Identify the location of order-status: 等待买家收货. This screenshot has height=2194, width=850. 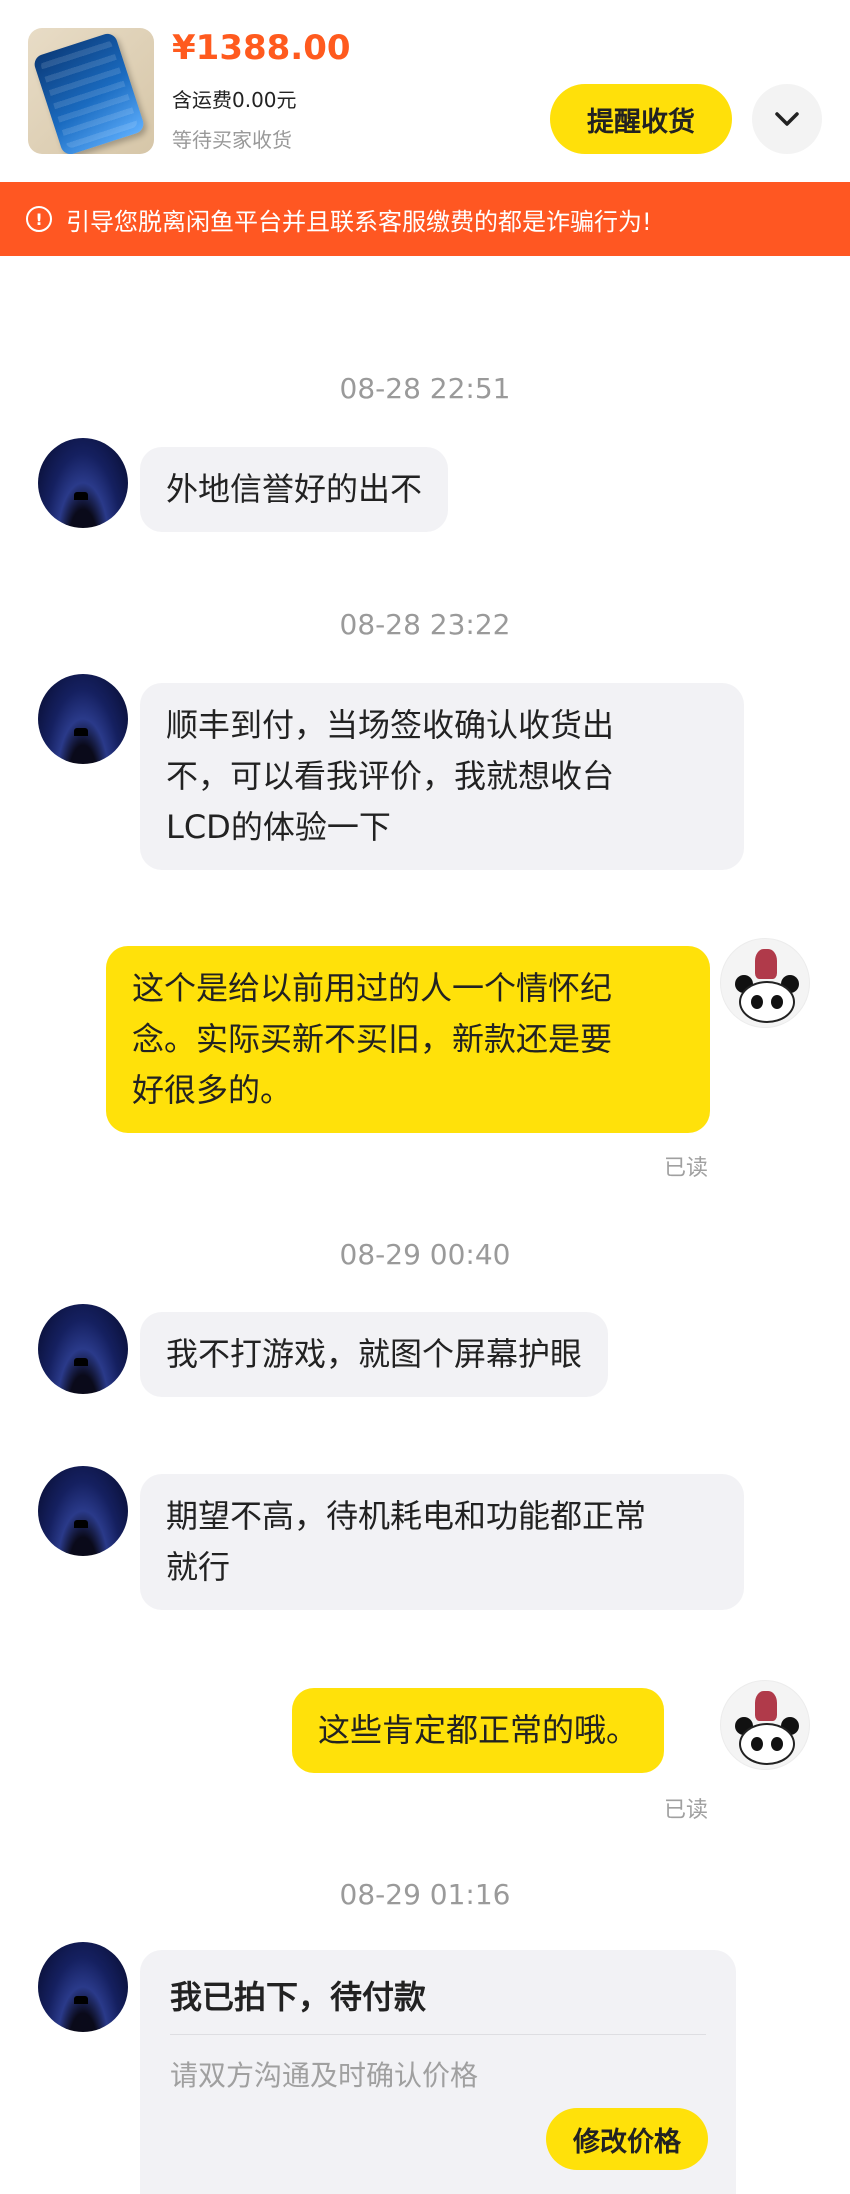
(232, 140).